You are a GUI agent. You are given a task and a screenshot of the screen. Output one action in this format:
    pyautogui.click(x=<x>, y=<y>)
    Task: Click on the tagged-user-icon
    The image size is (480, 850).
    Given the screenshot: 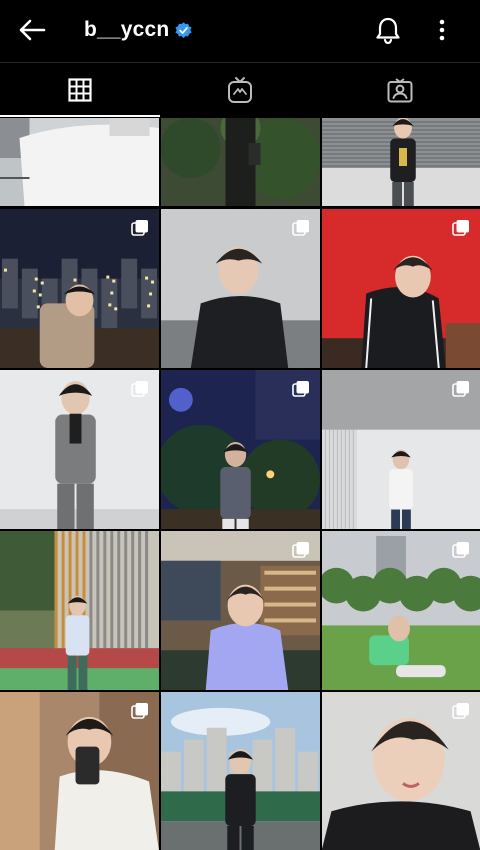 What is the action you would take?
    pyautogui.click(x=400, y=90)
    